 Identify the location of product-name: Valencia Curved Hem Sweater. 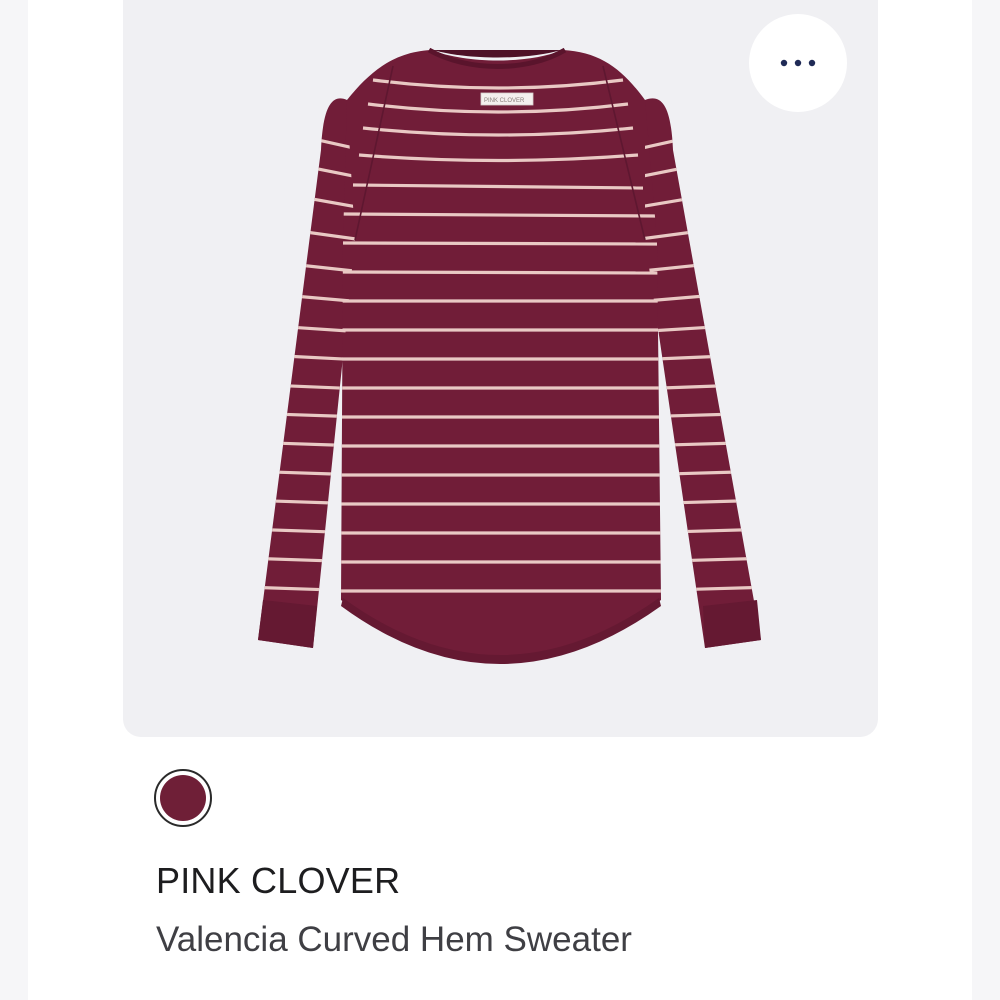
(394, 939).